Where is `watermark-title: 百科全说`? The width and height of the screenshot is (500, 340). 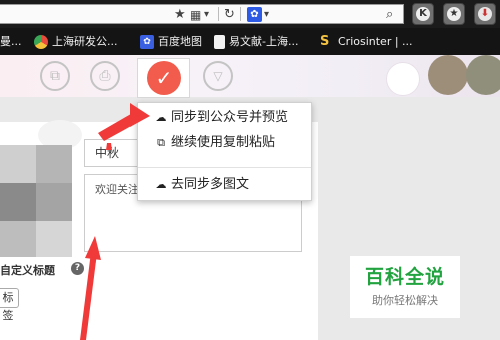 watermark-title: 百科全说 is located at coordinates (404, 277).